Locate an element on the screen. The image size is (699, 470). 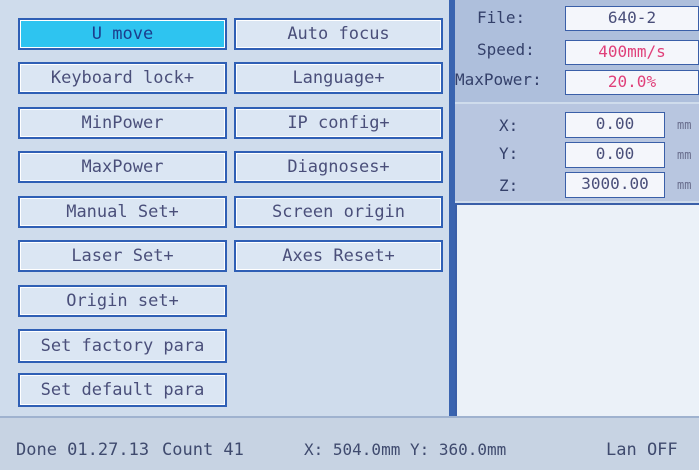
file-value: 640-2 is located at coordinates (632, 18).